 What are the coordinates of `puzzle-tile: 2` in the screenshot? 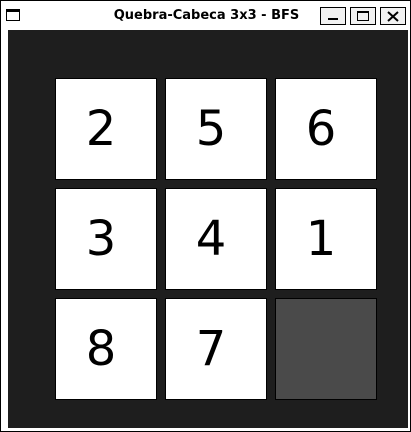 It's located at (106, 129).